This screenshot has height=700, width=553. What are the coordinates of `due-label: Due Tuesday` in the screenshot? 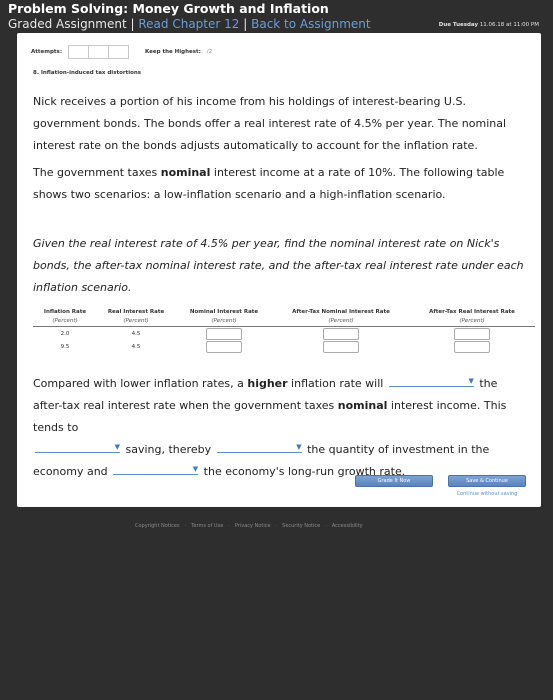 It's located at (458, 25).